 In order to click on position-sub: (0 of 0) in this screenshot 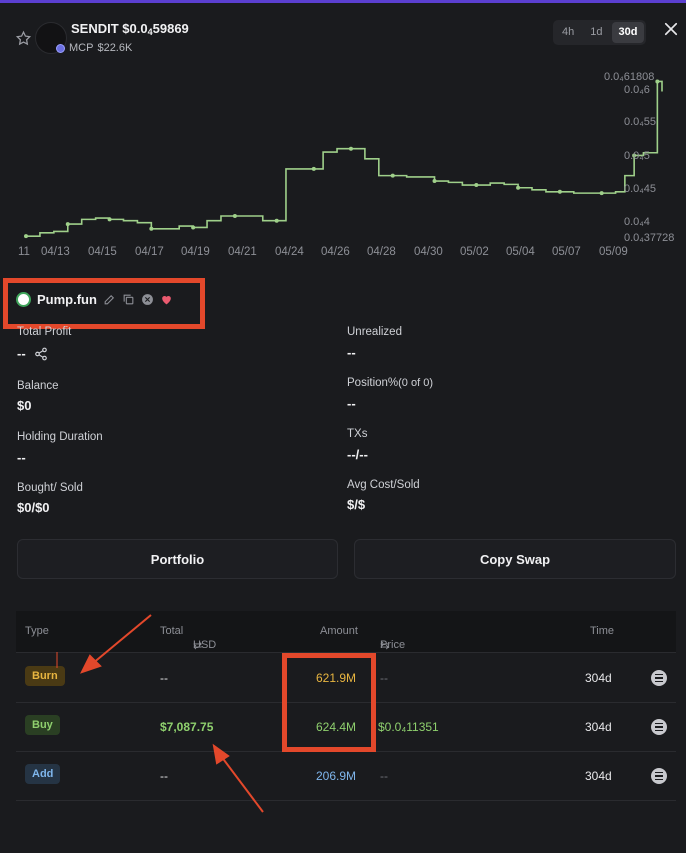, I will do `click(415, 383)`.